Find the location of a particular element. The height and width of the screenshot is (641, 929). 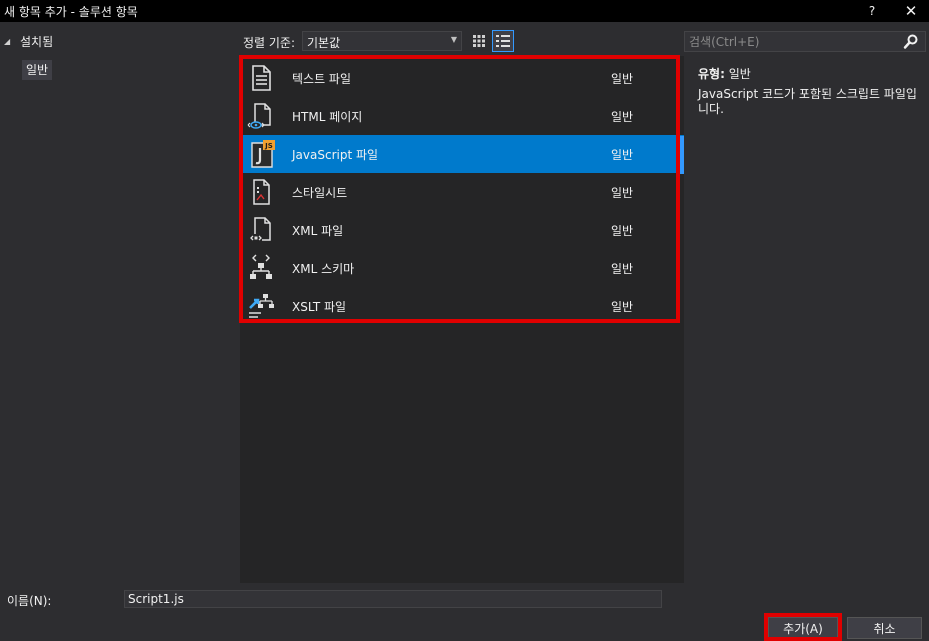

tree-node-installed: ◢ 설치됨 is located at coordinates (28, 41).